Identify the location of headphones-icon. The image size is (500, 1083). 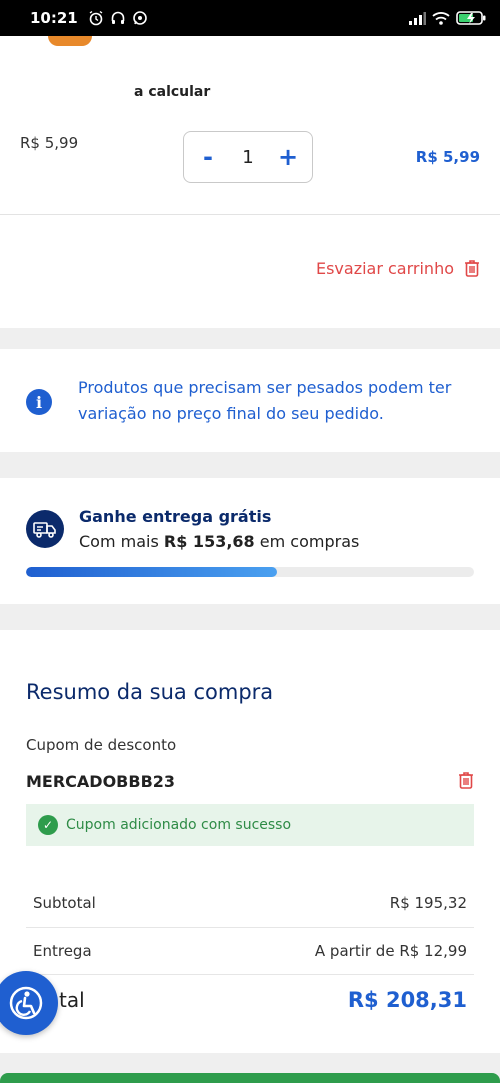
(118, 17).